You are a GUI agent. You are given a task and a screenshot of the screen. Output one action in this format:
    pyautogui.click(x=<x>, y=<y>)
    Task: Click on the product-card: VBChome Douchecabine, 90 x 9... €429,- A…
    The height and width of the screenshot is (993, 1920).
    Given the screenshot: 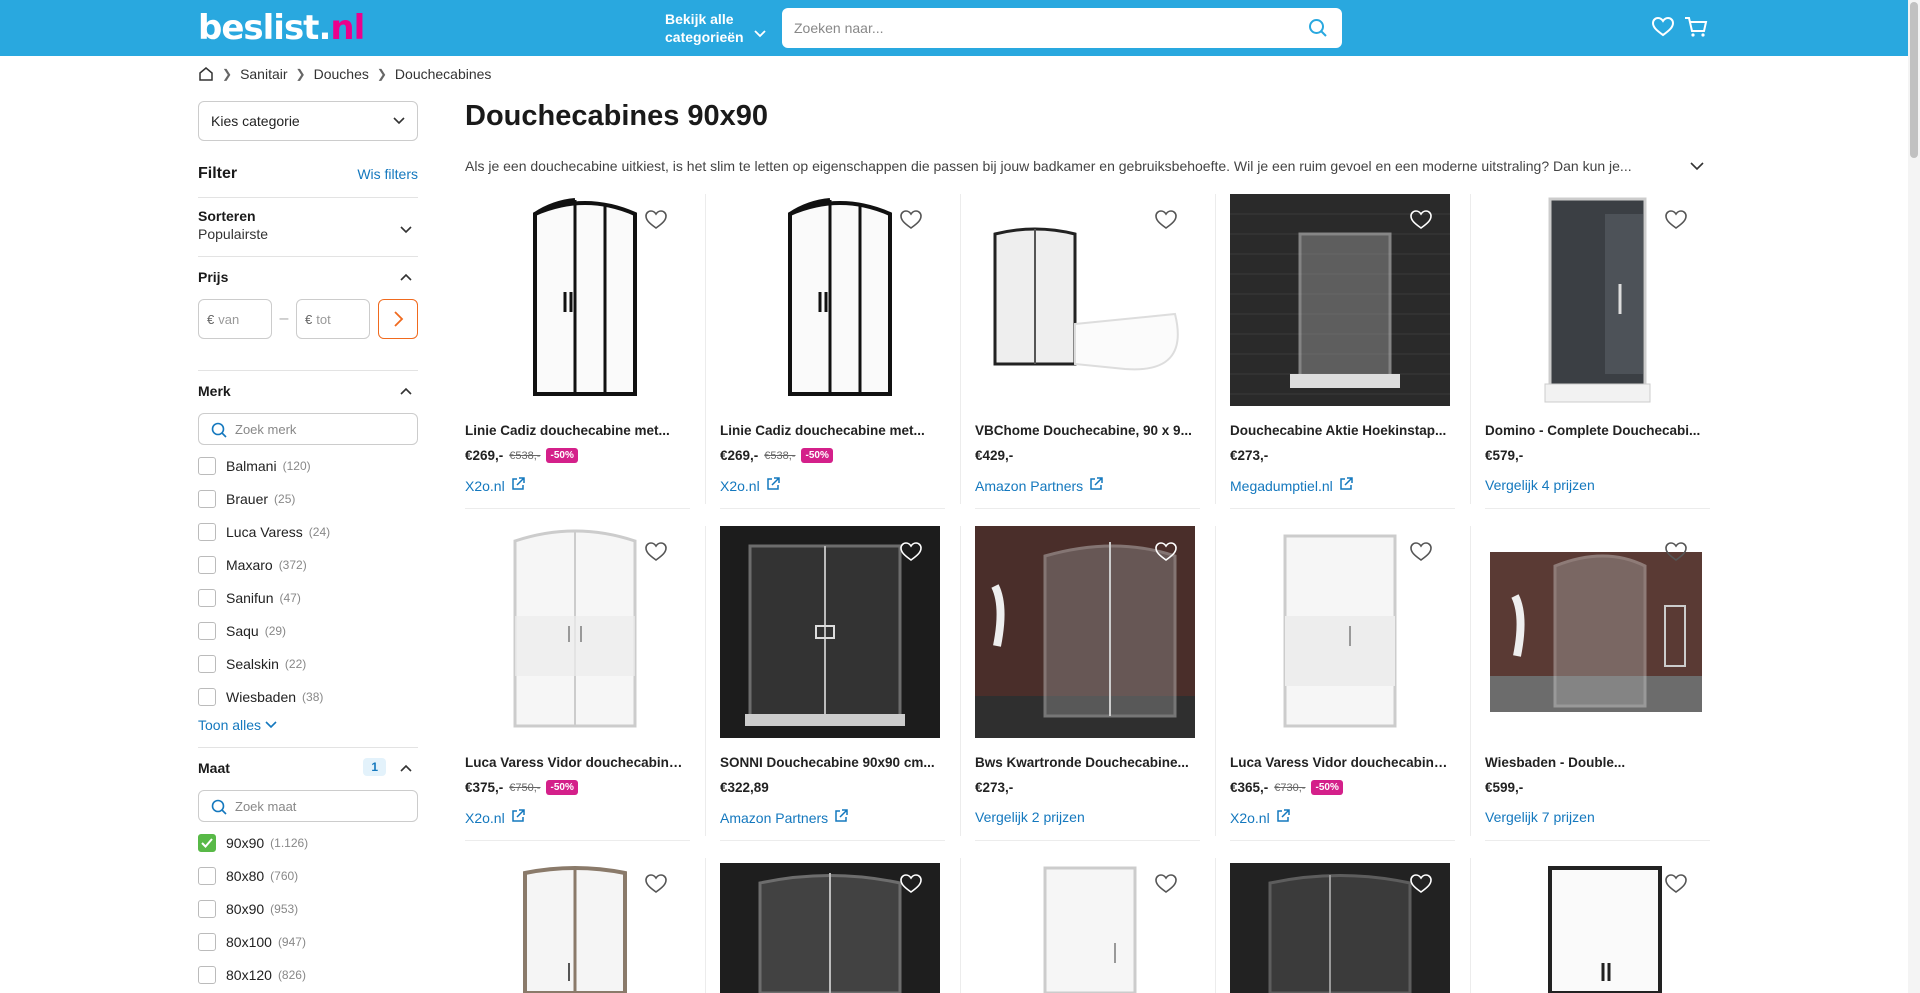 What is the action you would take?
    pyautogui.click(x=1085, y=352)
    